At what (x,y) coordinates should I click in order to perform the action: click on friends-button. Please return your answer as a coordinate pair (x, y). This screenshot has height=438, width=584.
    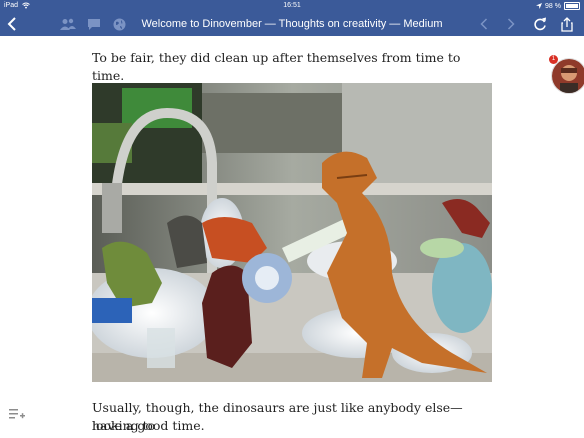
    Looking at the image, I should click on (68, 24).